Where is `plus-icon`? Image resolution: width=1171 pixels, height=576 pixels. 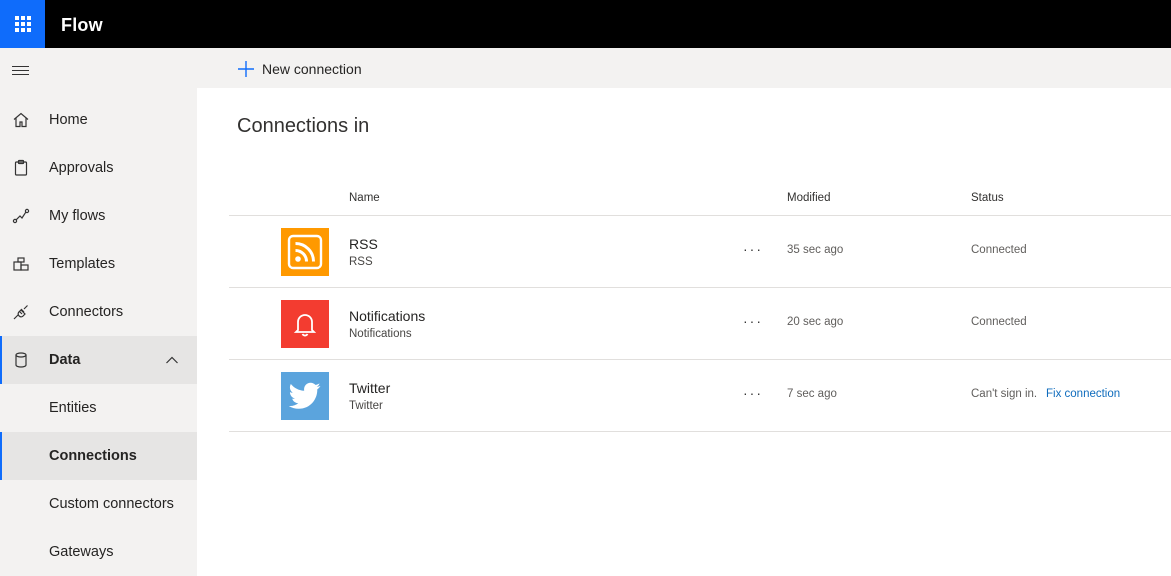 plus-icon is located at coordinates (246, 69).